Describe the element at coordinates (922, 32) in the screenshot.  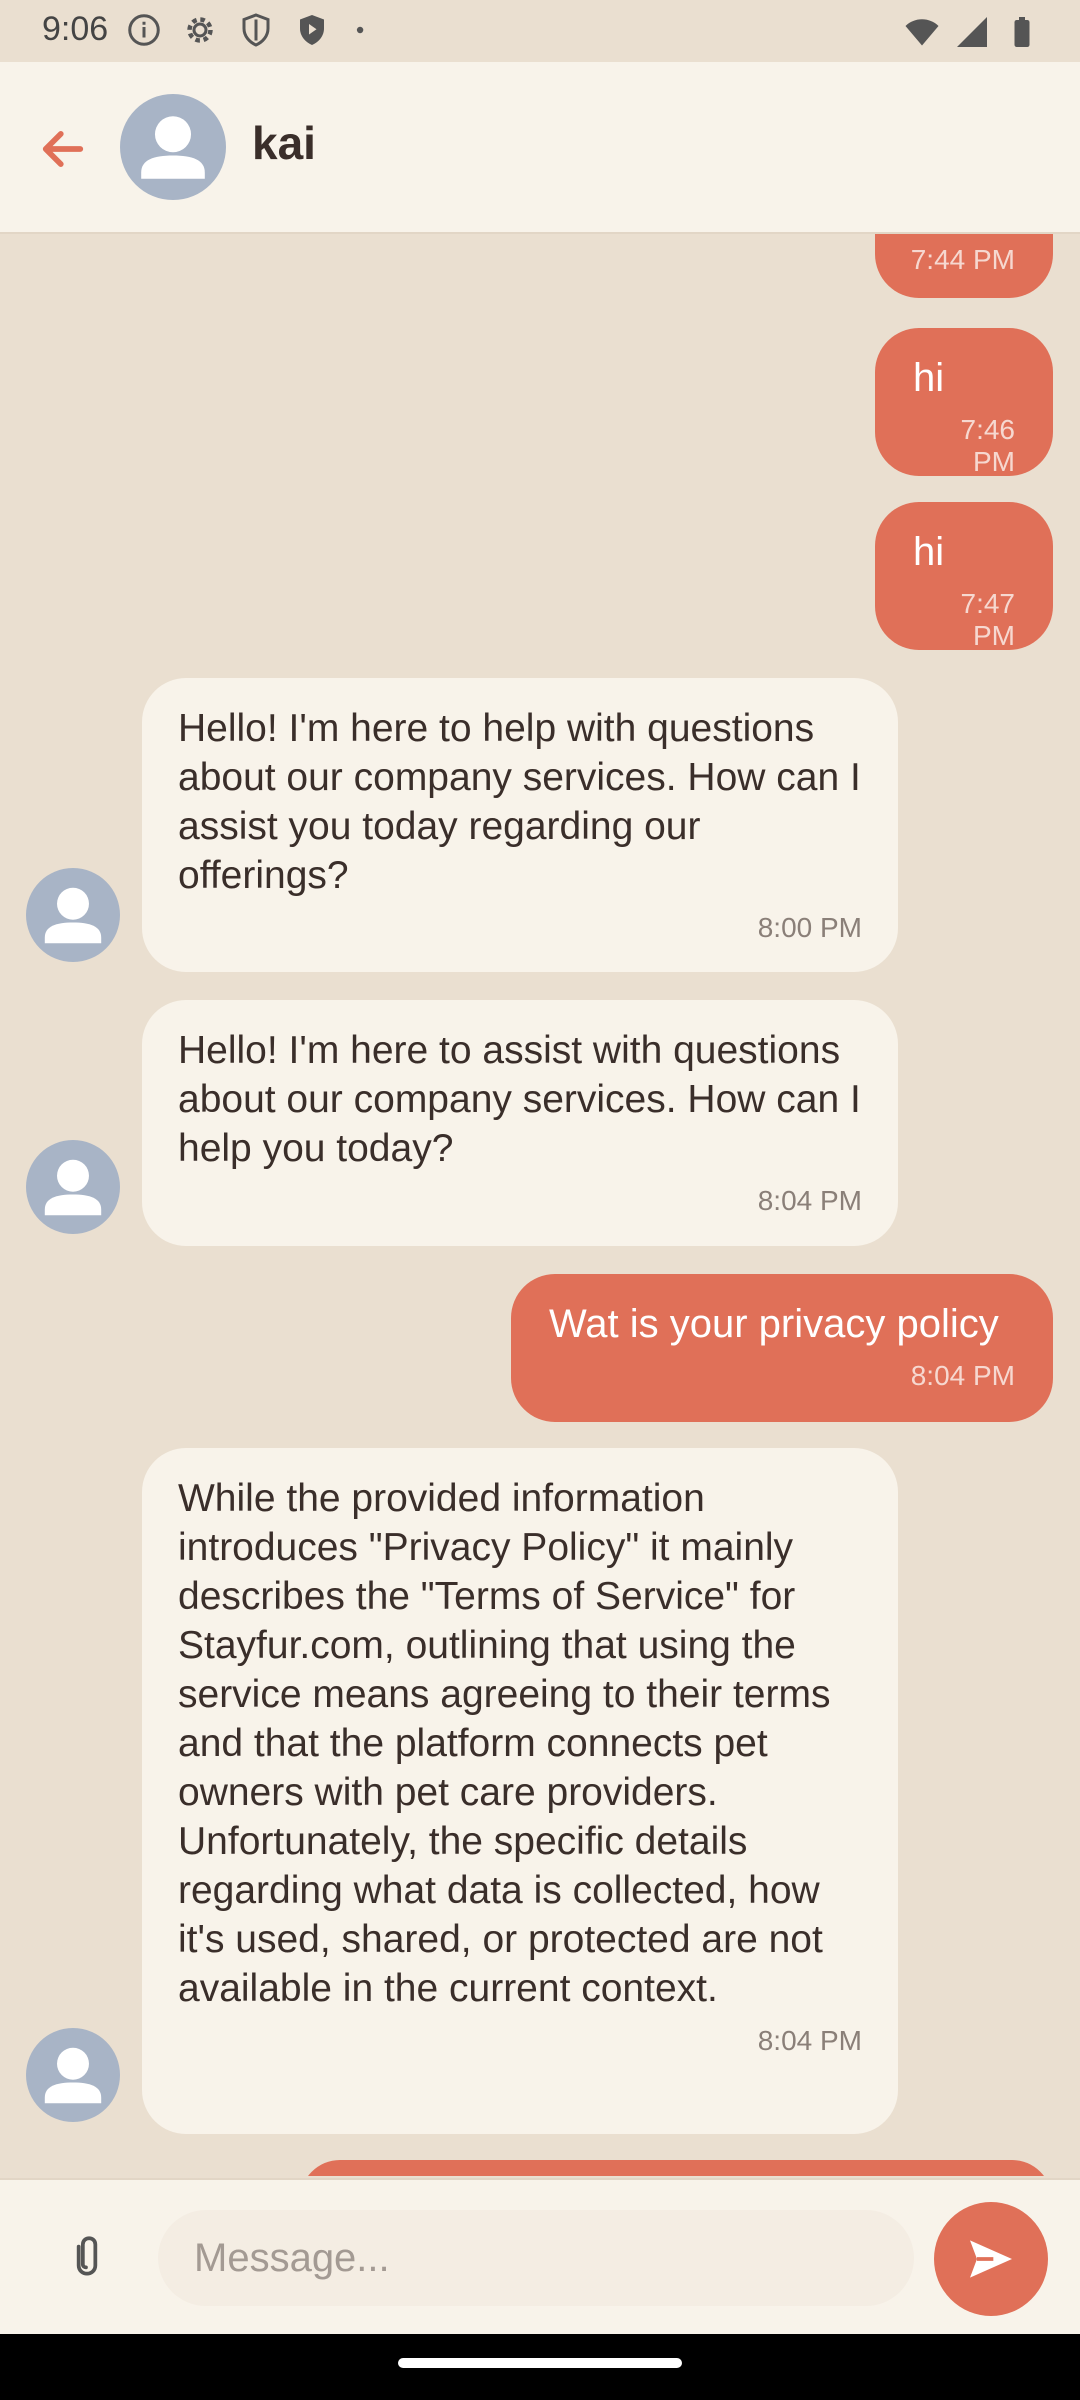
I see `wifi-icon` at that location.